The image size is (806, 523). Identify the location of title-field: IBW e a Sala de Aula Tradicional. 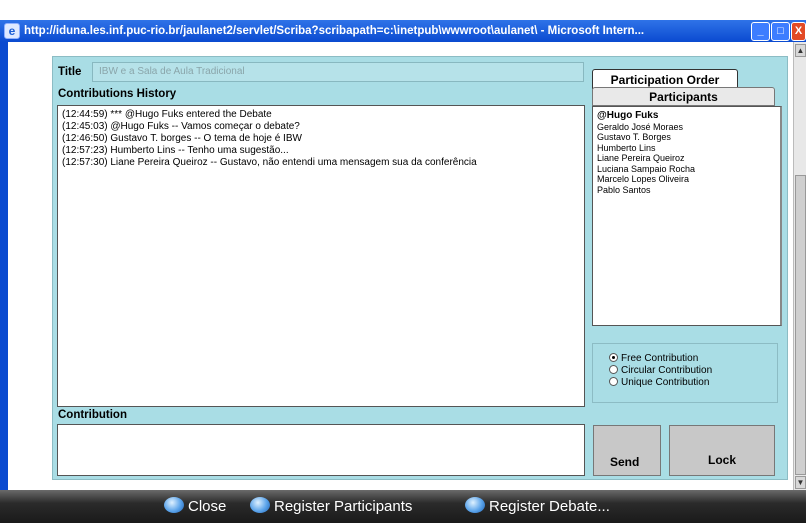
(338, 72).